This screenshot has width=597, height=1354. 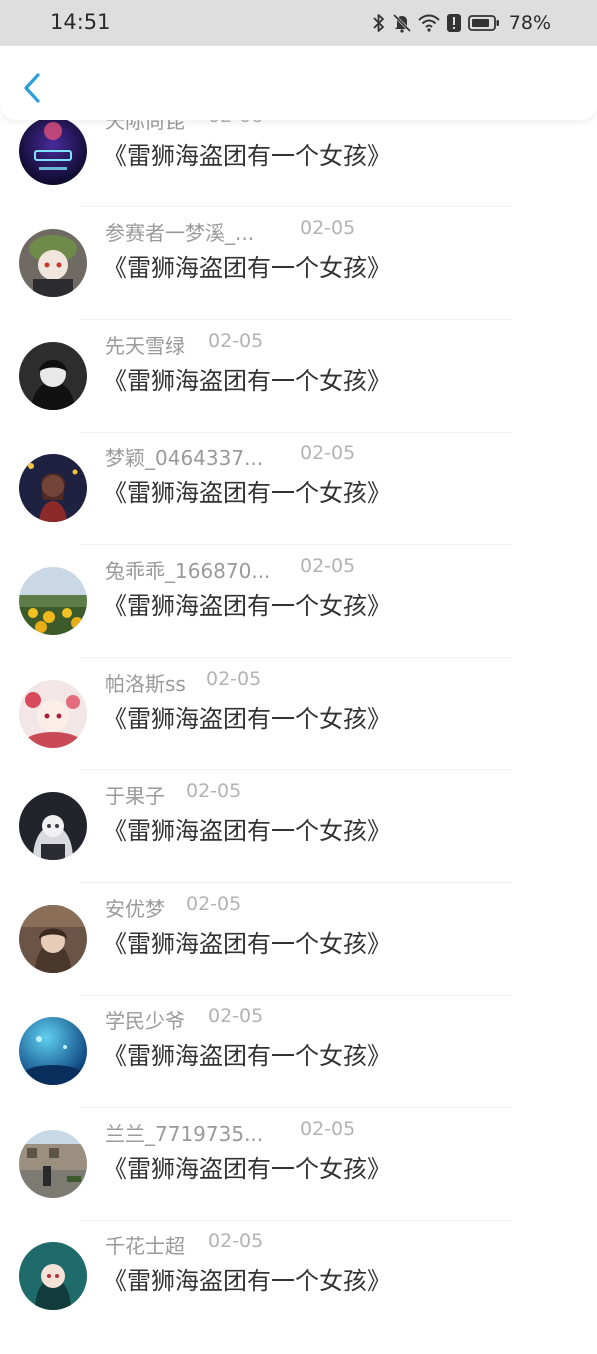 I want to click on name-line: 参赛者一梦溪_... 02-05, so click(x=230, y=231).